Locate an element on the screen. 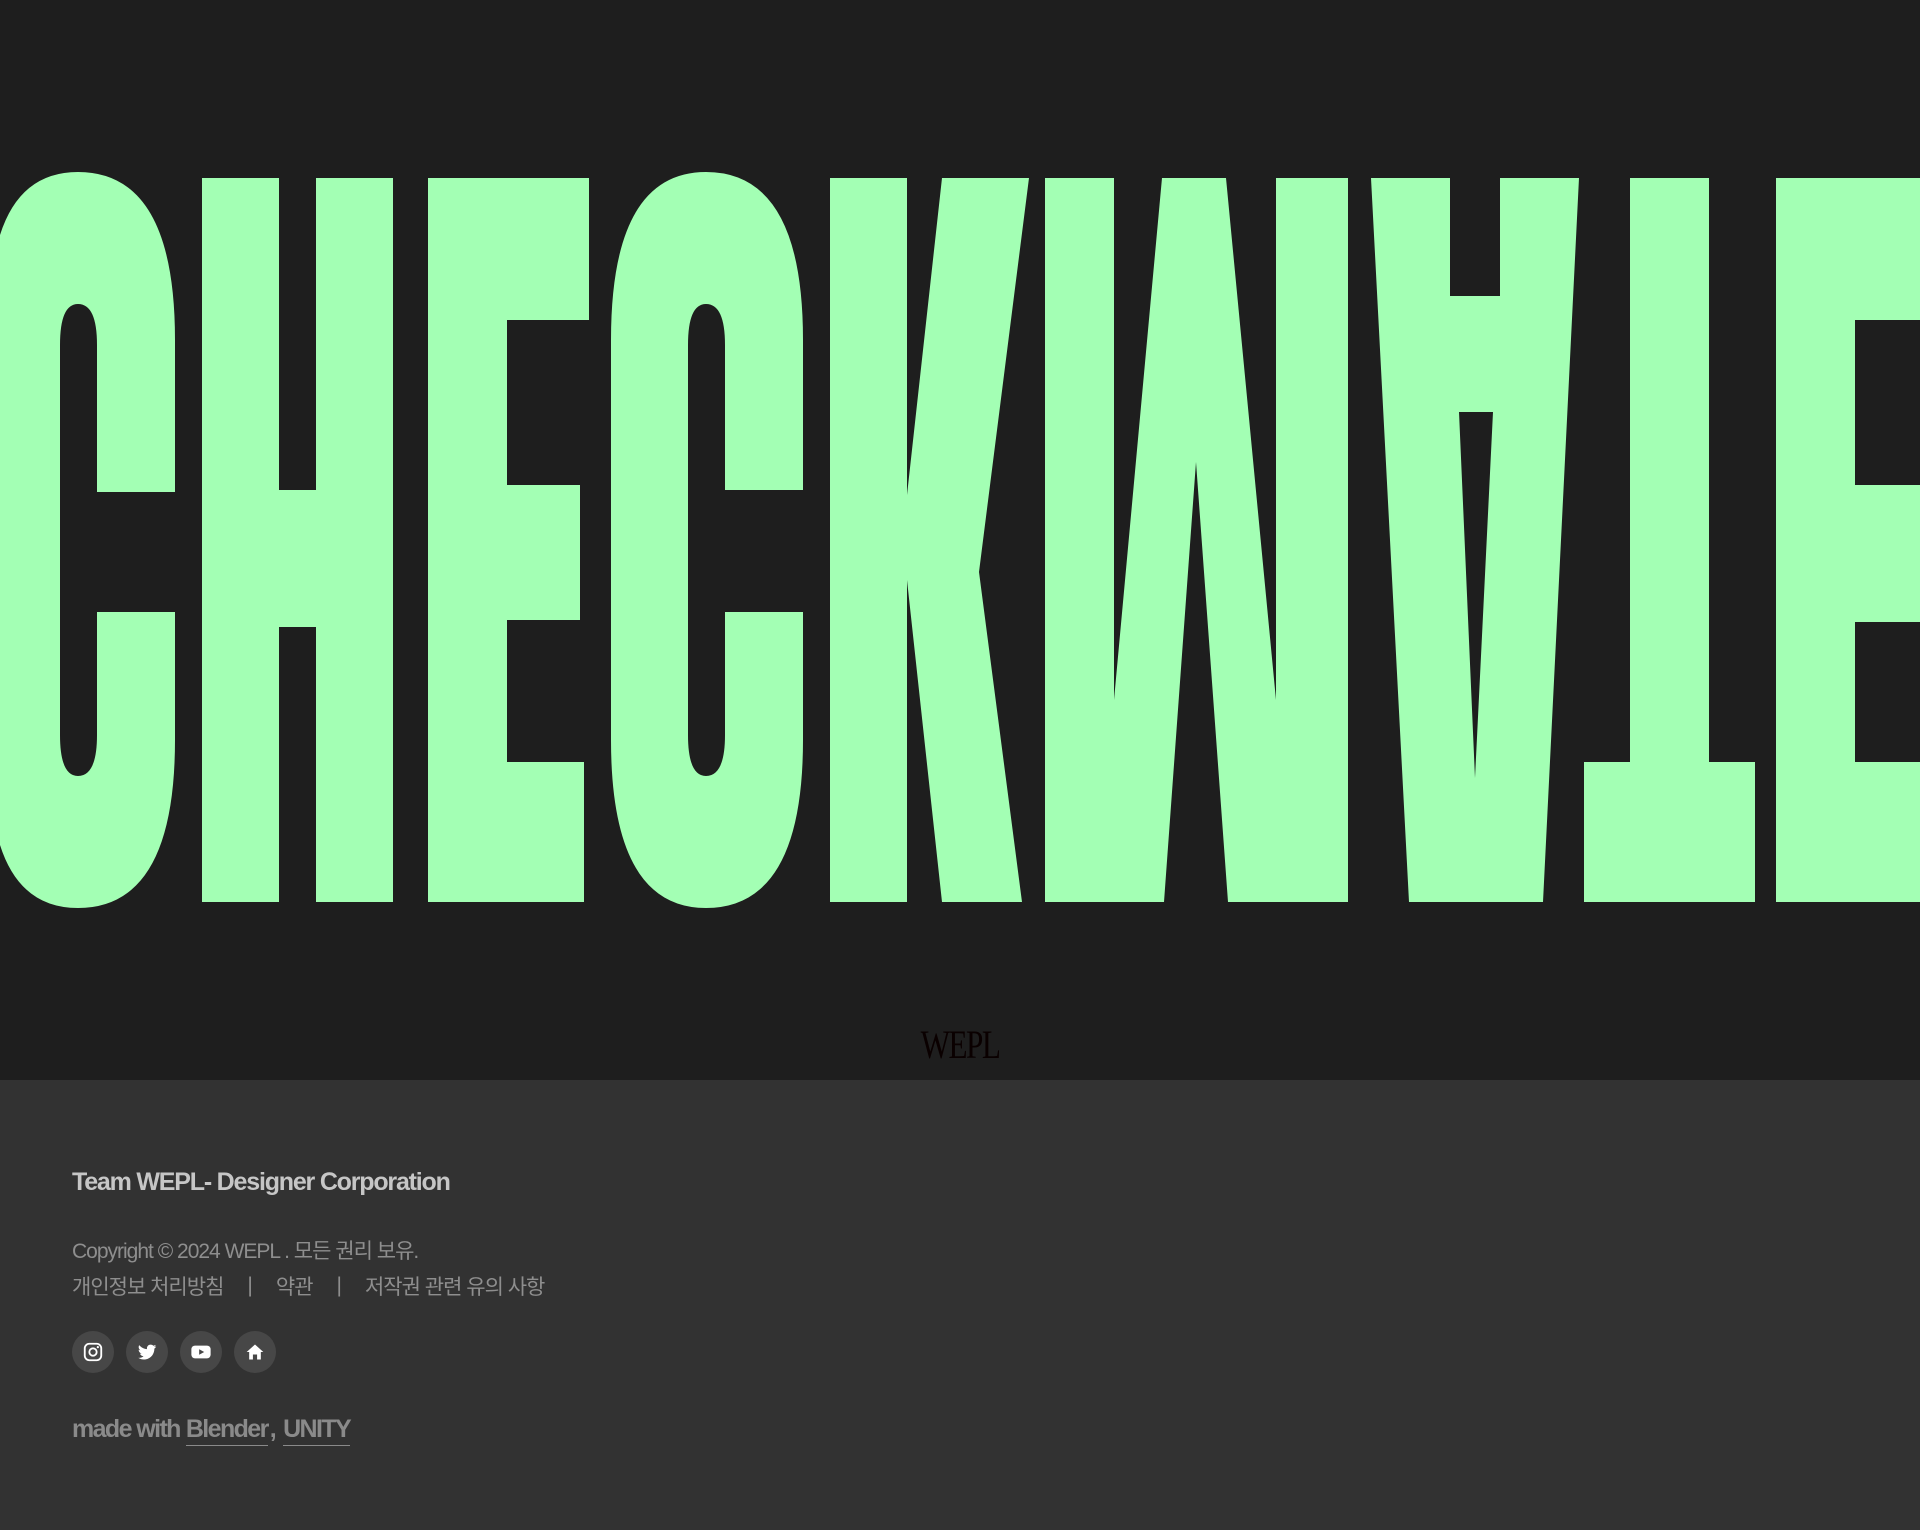  youtube-button is located at coordinates (201, 1352).